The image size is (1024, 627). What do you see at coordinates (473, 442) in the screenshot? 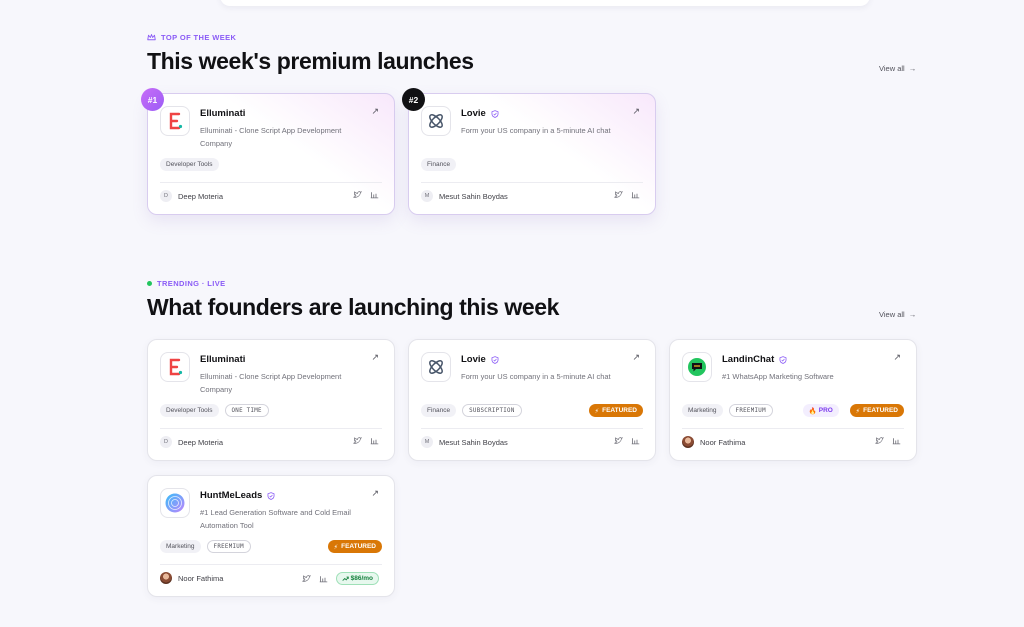
I see `maker-name: Mesut Sahin Boydas` at bounding box center [473, 442].